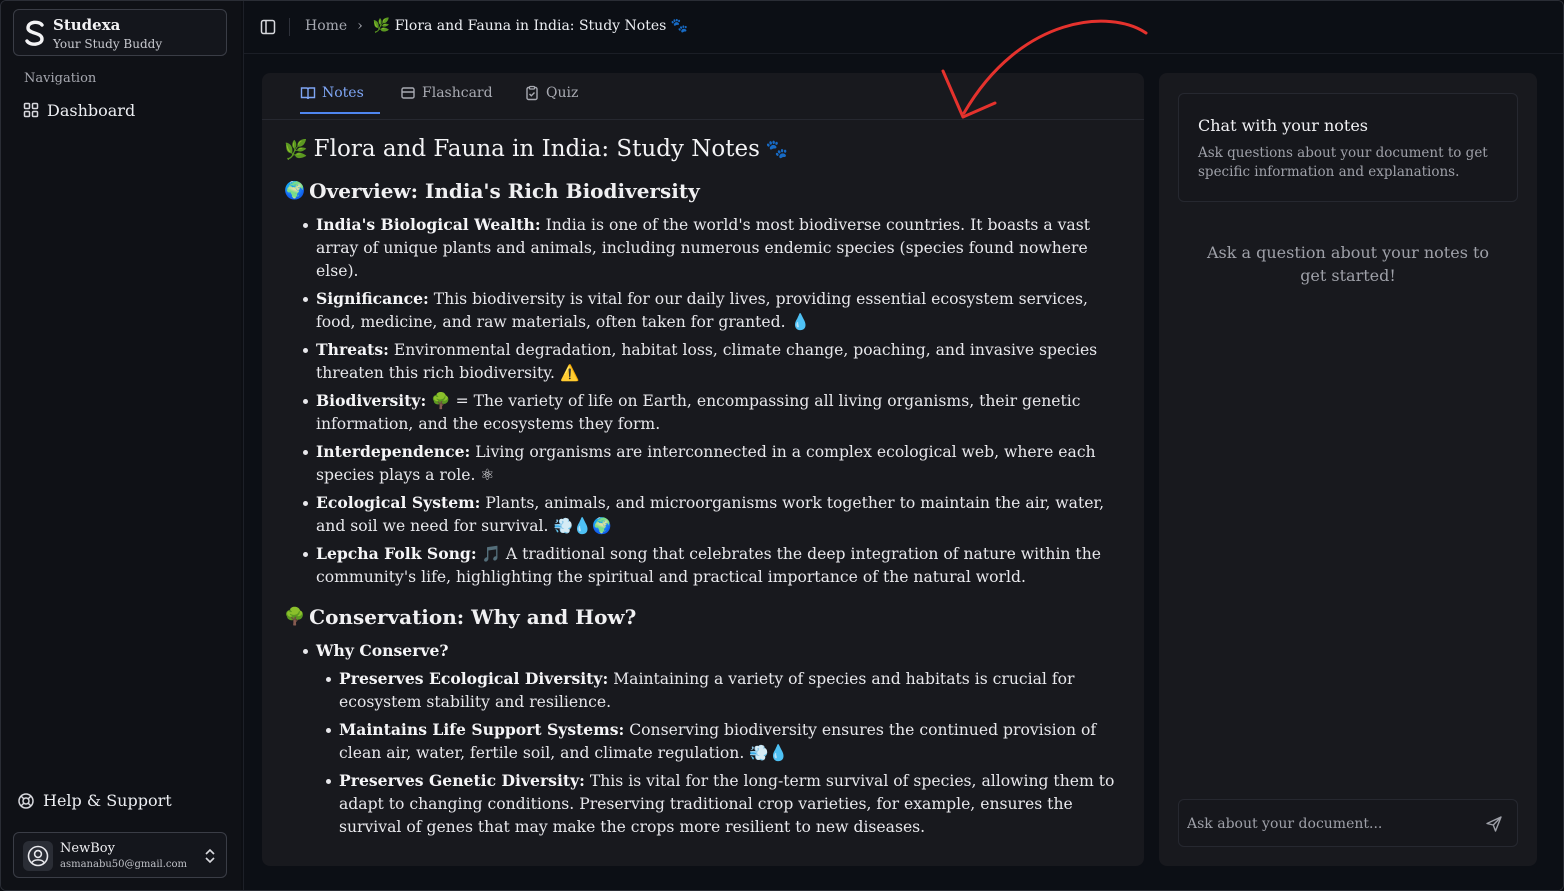  Describe the element at coordinates (340, 113) in the screenshot. I see `active-tab-indicator` at that location.